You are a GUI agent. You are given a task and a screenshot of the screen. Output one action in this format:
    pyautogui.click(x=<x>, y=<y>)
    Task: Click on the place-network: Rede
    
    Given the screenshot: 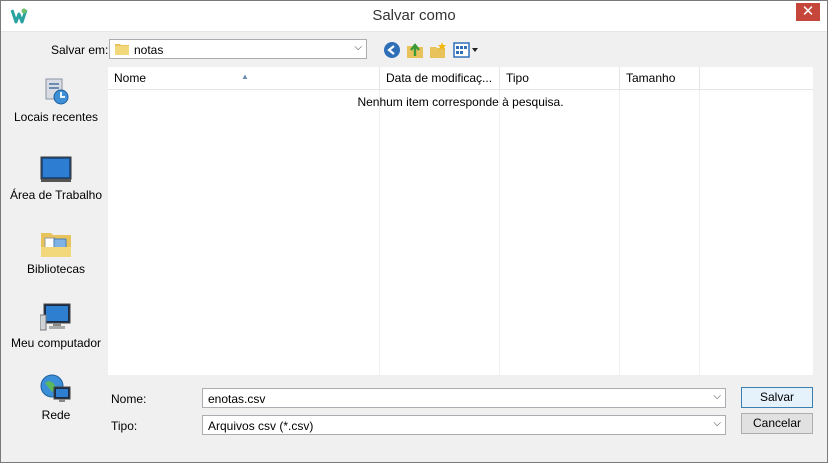 What is the action you would take?
    pyautogui.click(x=56, y=398)
    